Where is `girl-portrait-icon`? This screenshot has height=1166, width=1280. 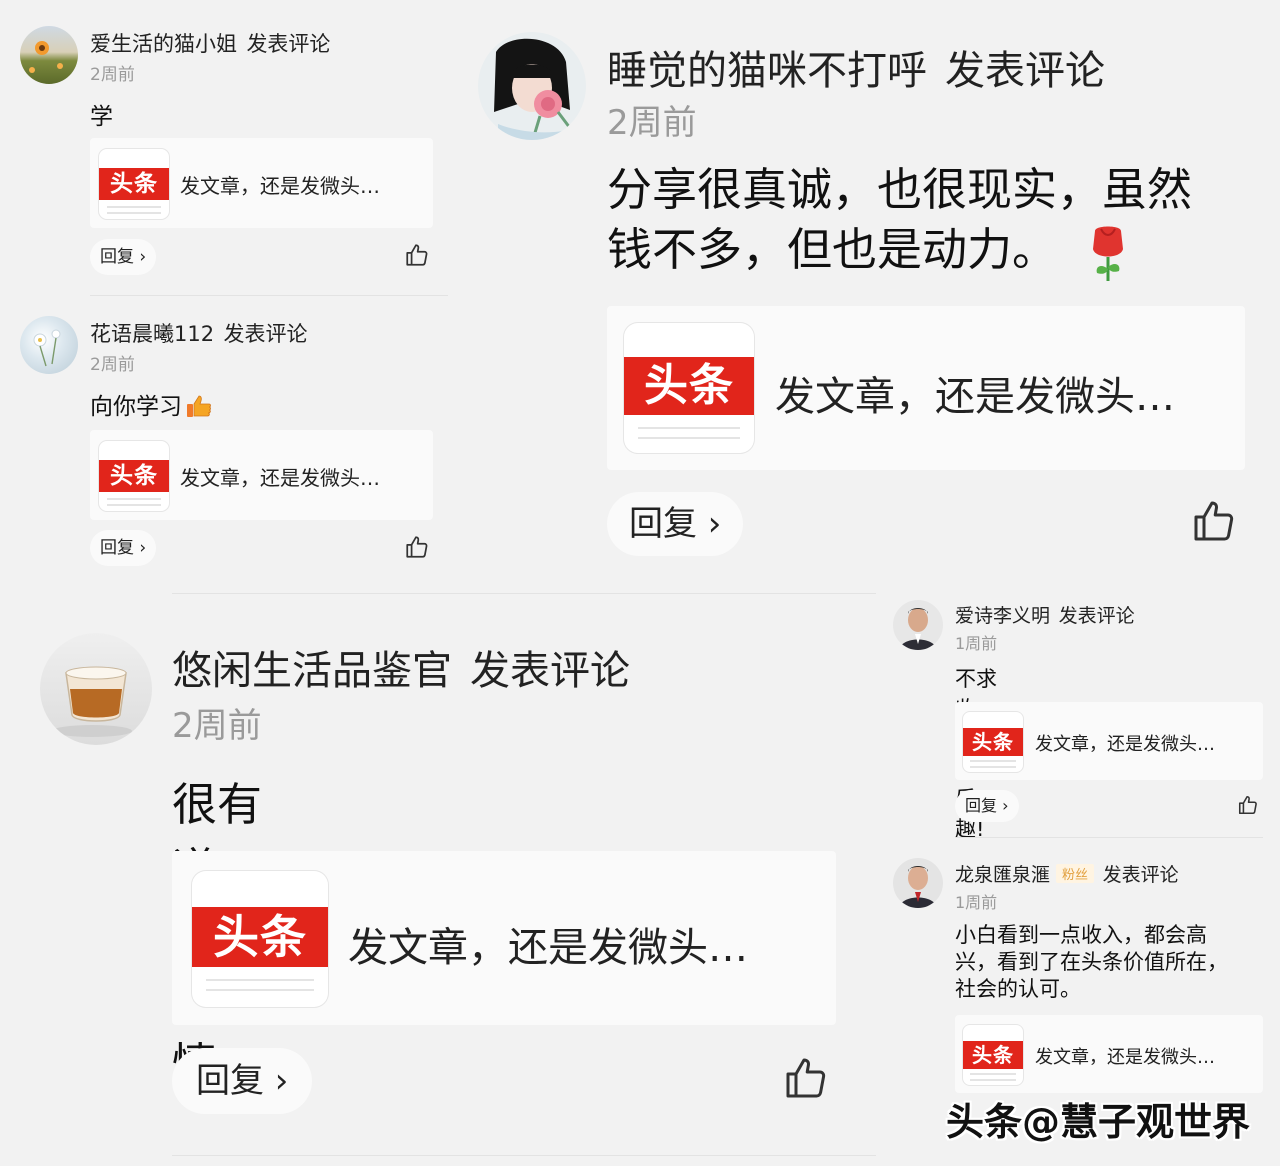 girl-portrait-icon is located at coordinates (536, 89).